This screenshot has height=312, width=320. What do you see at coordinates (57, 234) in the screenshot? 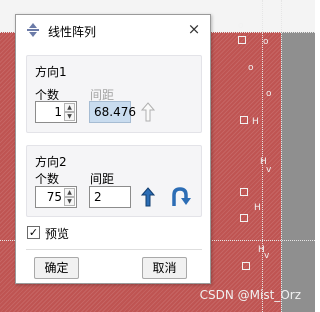
I see `preview-label: 预览` at bounding box center [57, 234].